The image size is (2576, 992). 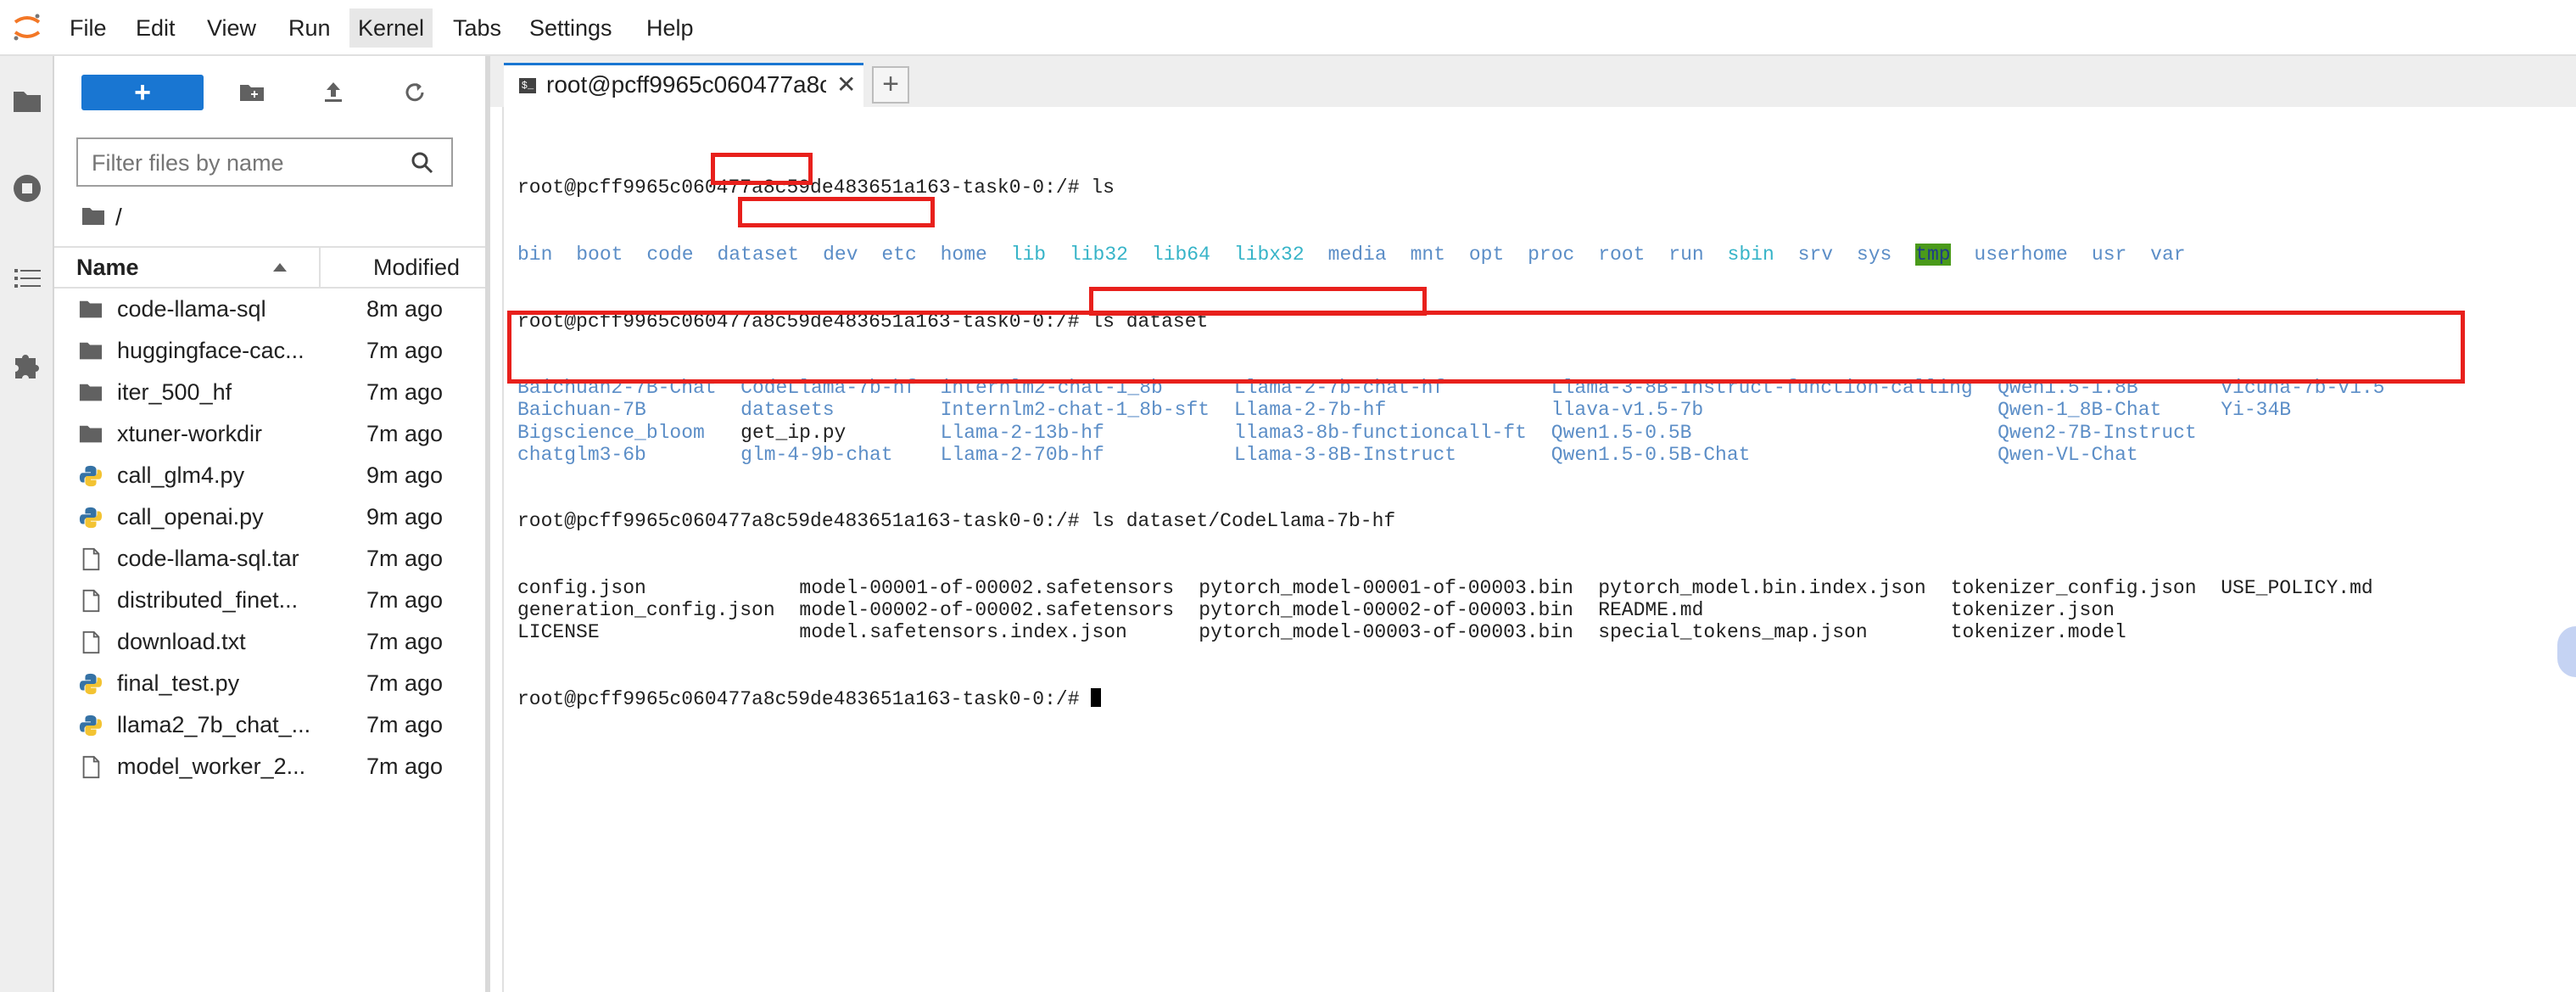 I want to click on file-name: call_openai.py, so click(x=190, y=517).